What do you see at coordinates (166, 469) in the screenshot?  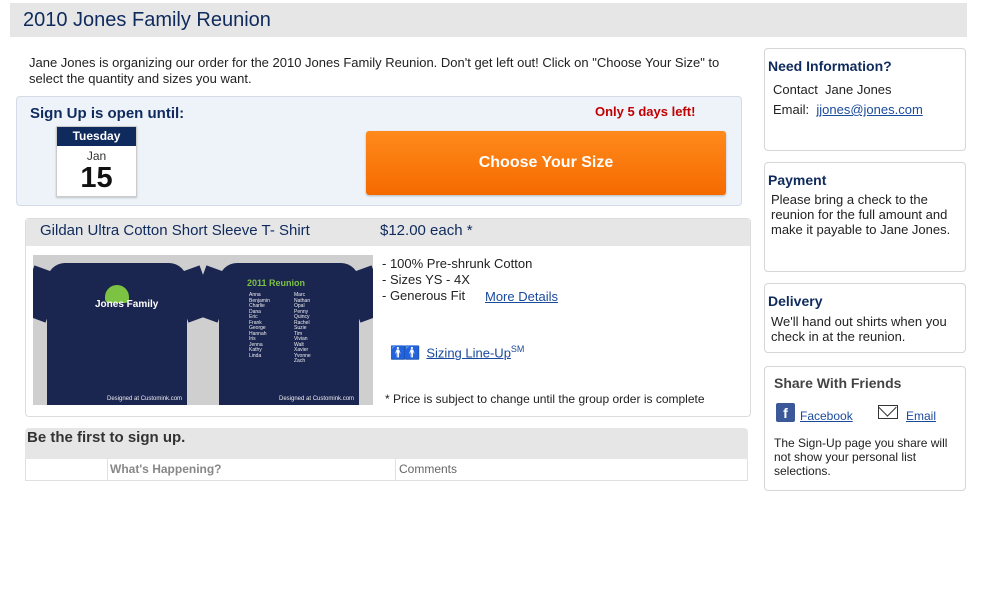 I see `column-header-happening: What's Happening?` at bounding box center [166, 469].